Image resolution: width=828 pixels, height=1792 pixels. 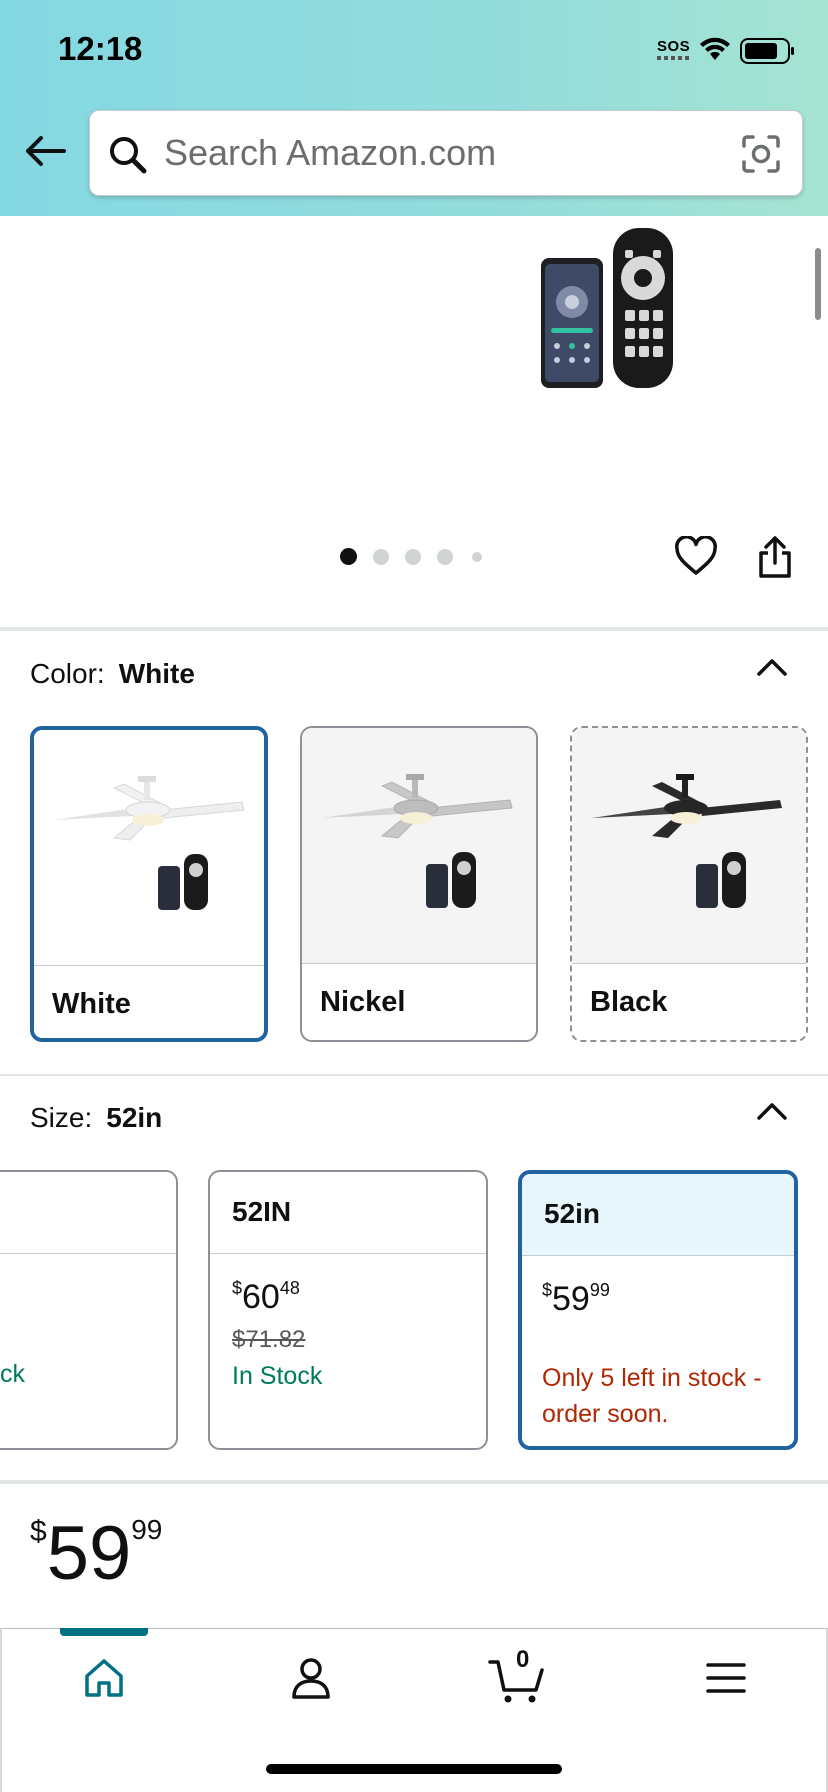 I want to click on cart-count-badge: 0, so click(x=523, y=1659).